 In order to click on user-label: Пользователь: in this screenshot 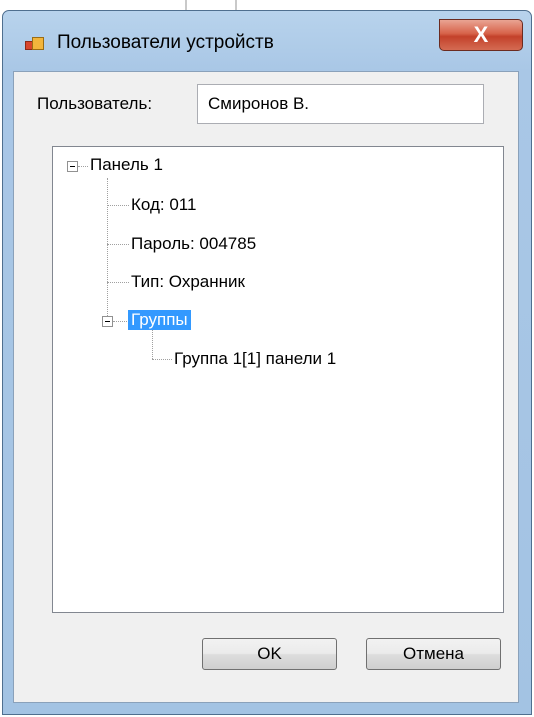, I will do `click(95, 103)`.